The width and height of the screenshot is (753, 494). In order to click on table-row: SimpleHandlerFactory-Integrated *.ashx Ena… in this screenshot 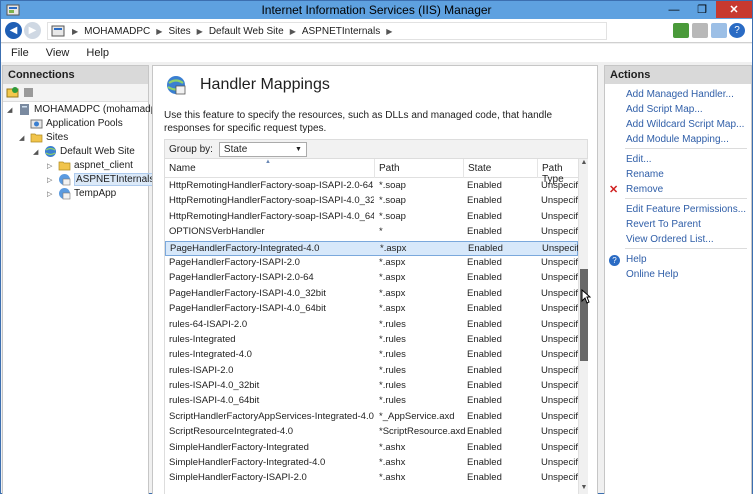, I will do `click(372, 448)`.